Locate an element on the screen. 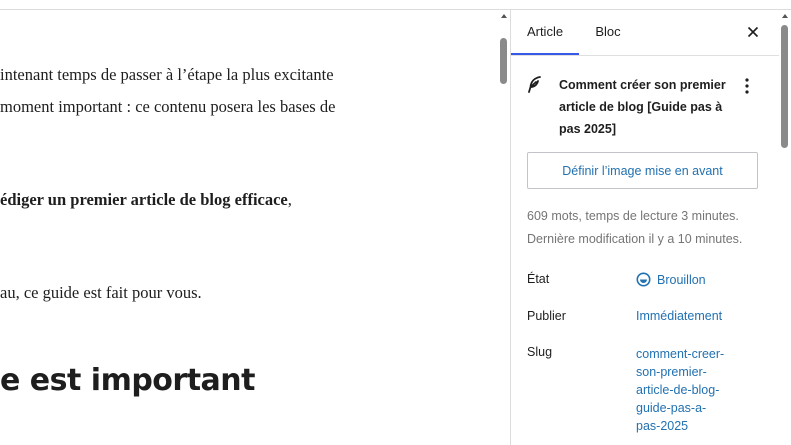  editor-scrollbar is located at coordinates (504, 227).